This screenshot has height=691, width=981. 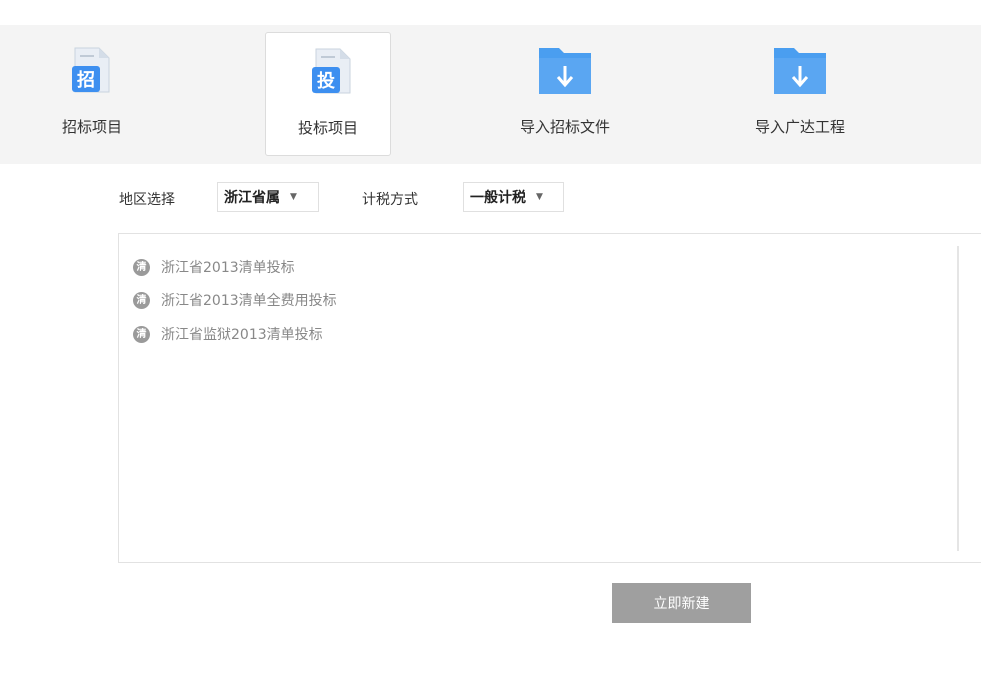 I want to click on tool-label: 投标项目, so click(x=327, y=128).